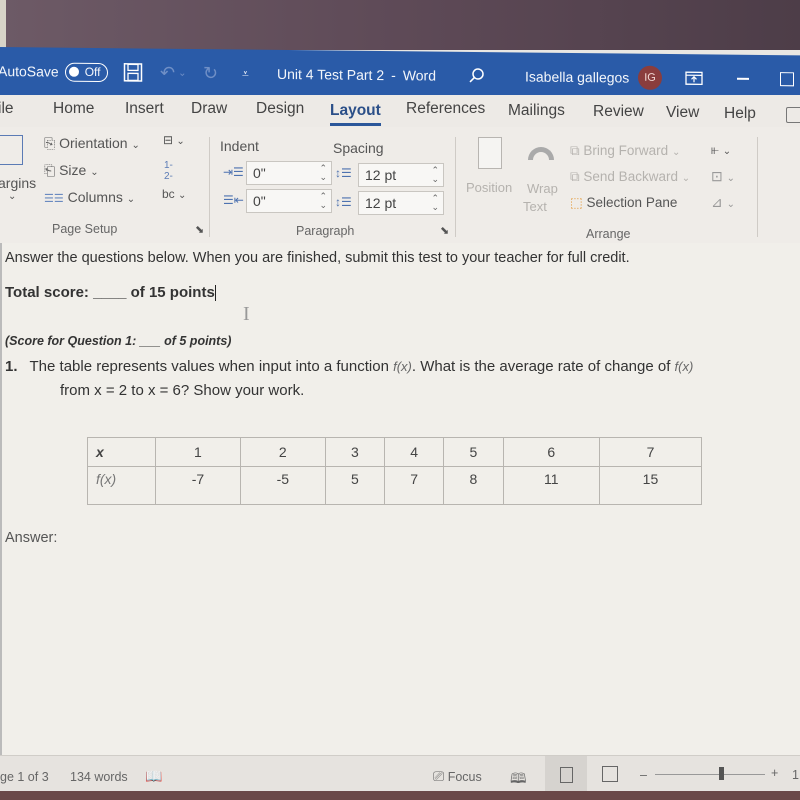 Image resolution: width=800 pixels, height=800 pixels. I want to click on size-button: ⎗ Size ⌄, so click(71, 170).